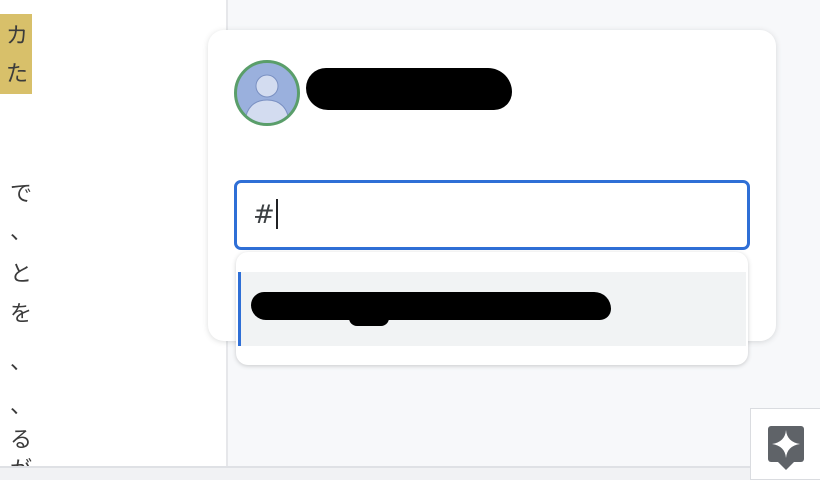 The width and height of the screenshot is (820, 480). I want to click on document-char: を, so click(20, 314).